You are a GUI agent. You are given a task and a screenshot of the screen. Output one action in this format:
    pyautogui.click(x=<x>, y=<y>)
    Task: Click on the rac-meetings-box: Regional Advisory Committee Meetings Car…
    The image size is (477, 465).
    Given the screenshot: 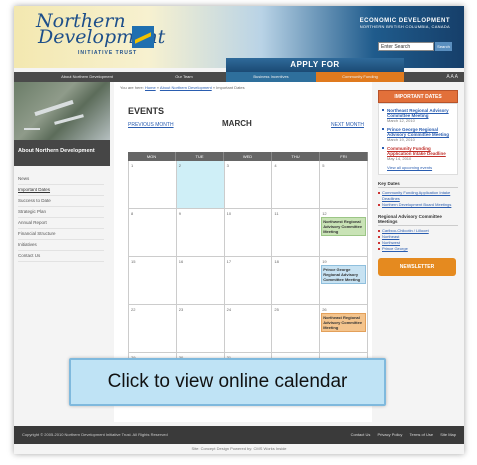 What is the action you would take?
    pyautogui.click(x=418, y=233)
    